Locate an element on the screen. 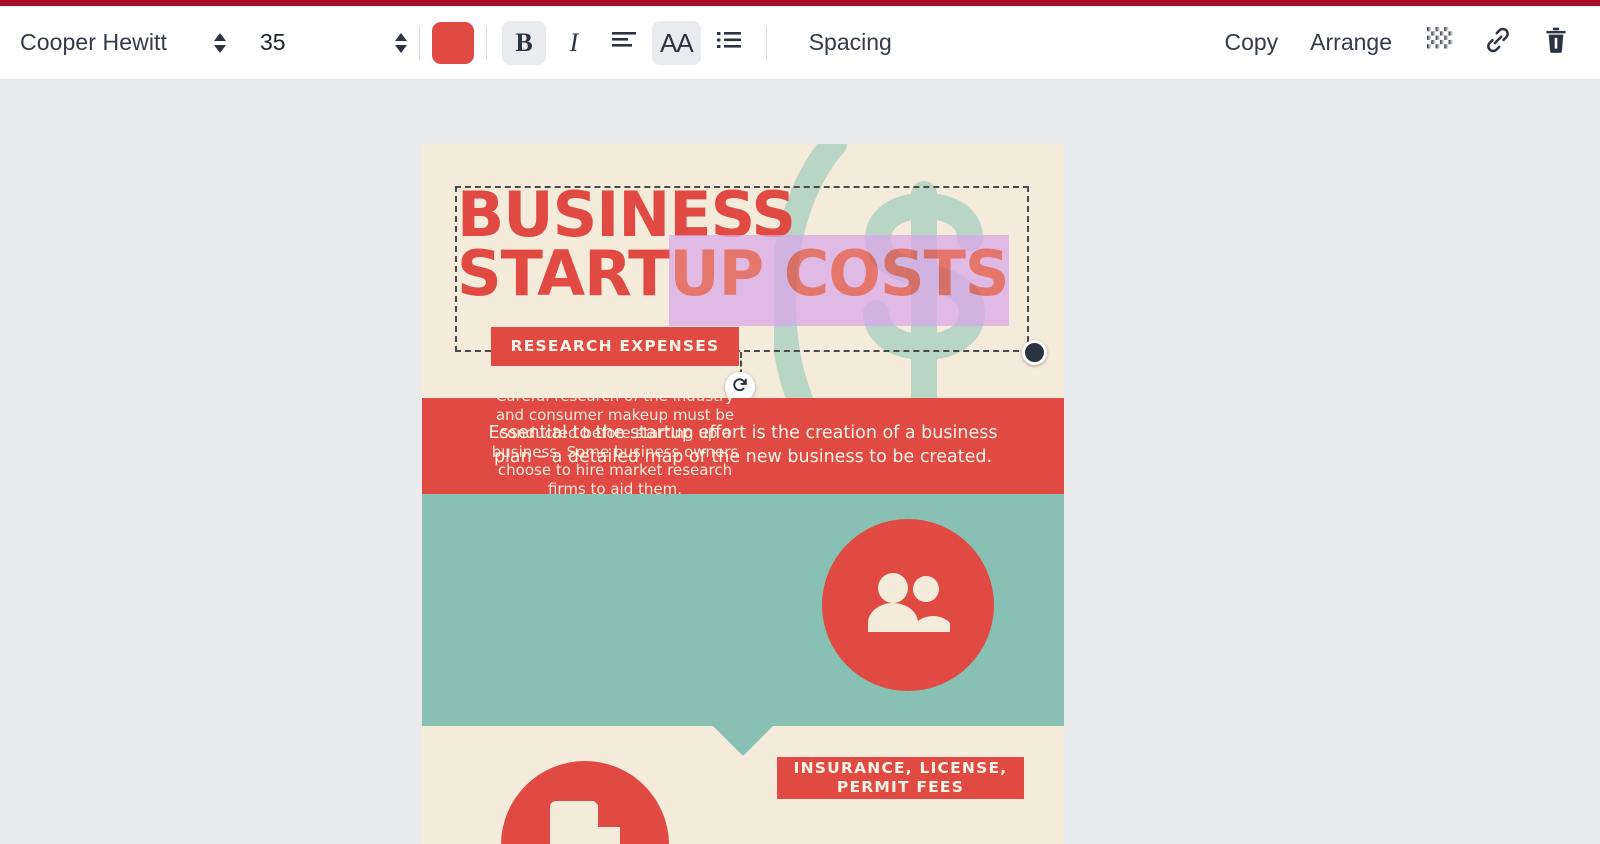 Image resolution: width=1600 pixels, height=844 pixels. link-icon is located at coordinates (1498, 42).